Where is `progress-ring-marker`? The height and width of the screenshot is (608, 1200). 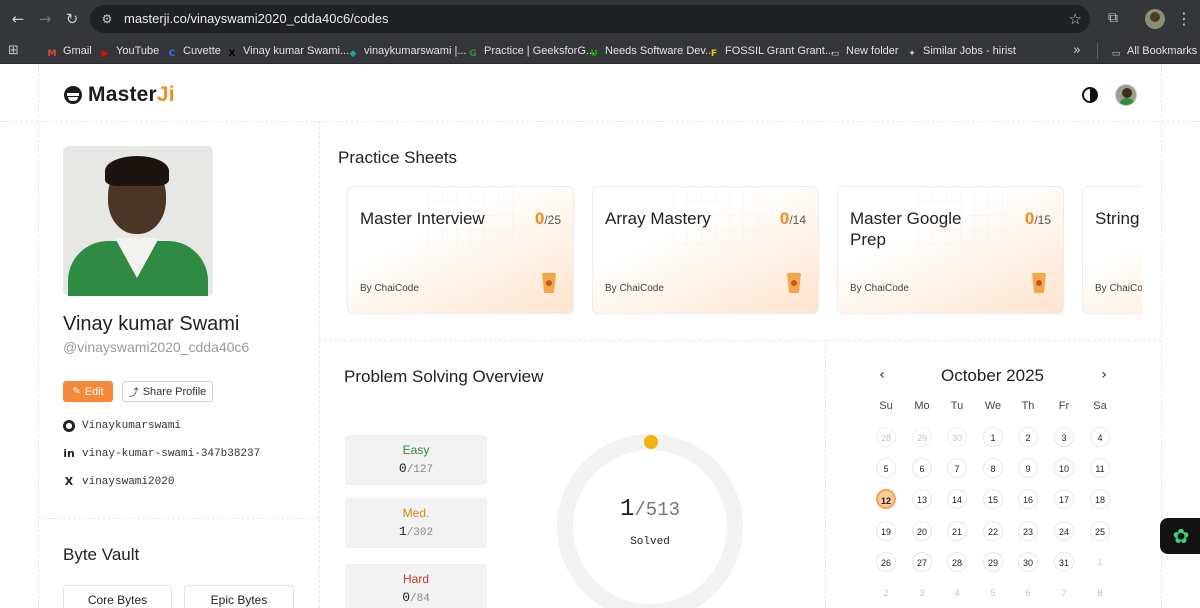
progress-ring-marker is located at coordinates (651, 442).